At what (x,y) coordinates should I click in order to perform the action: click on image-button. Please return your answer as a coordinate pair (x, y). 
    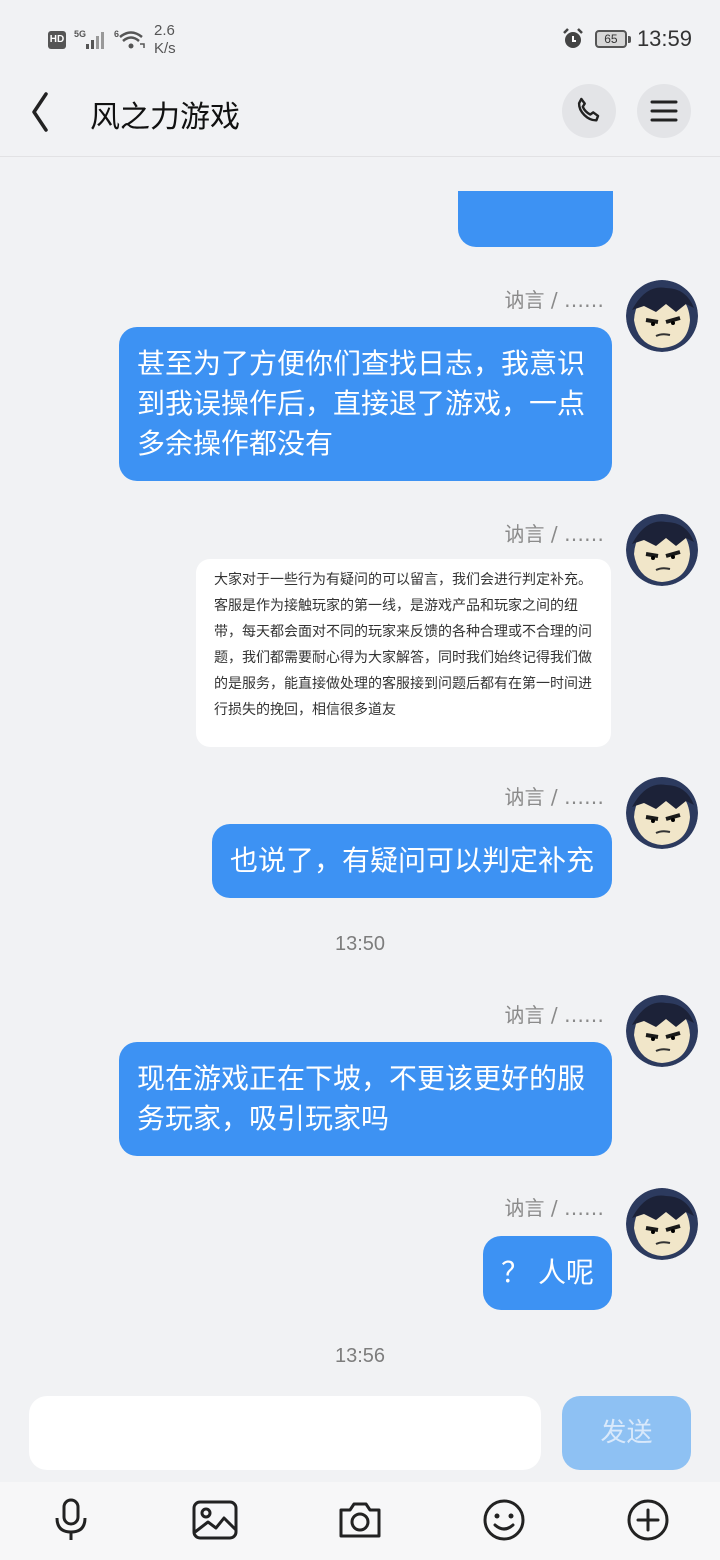
    Looking at the image, I should click on (215, 1520).